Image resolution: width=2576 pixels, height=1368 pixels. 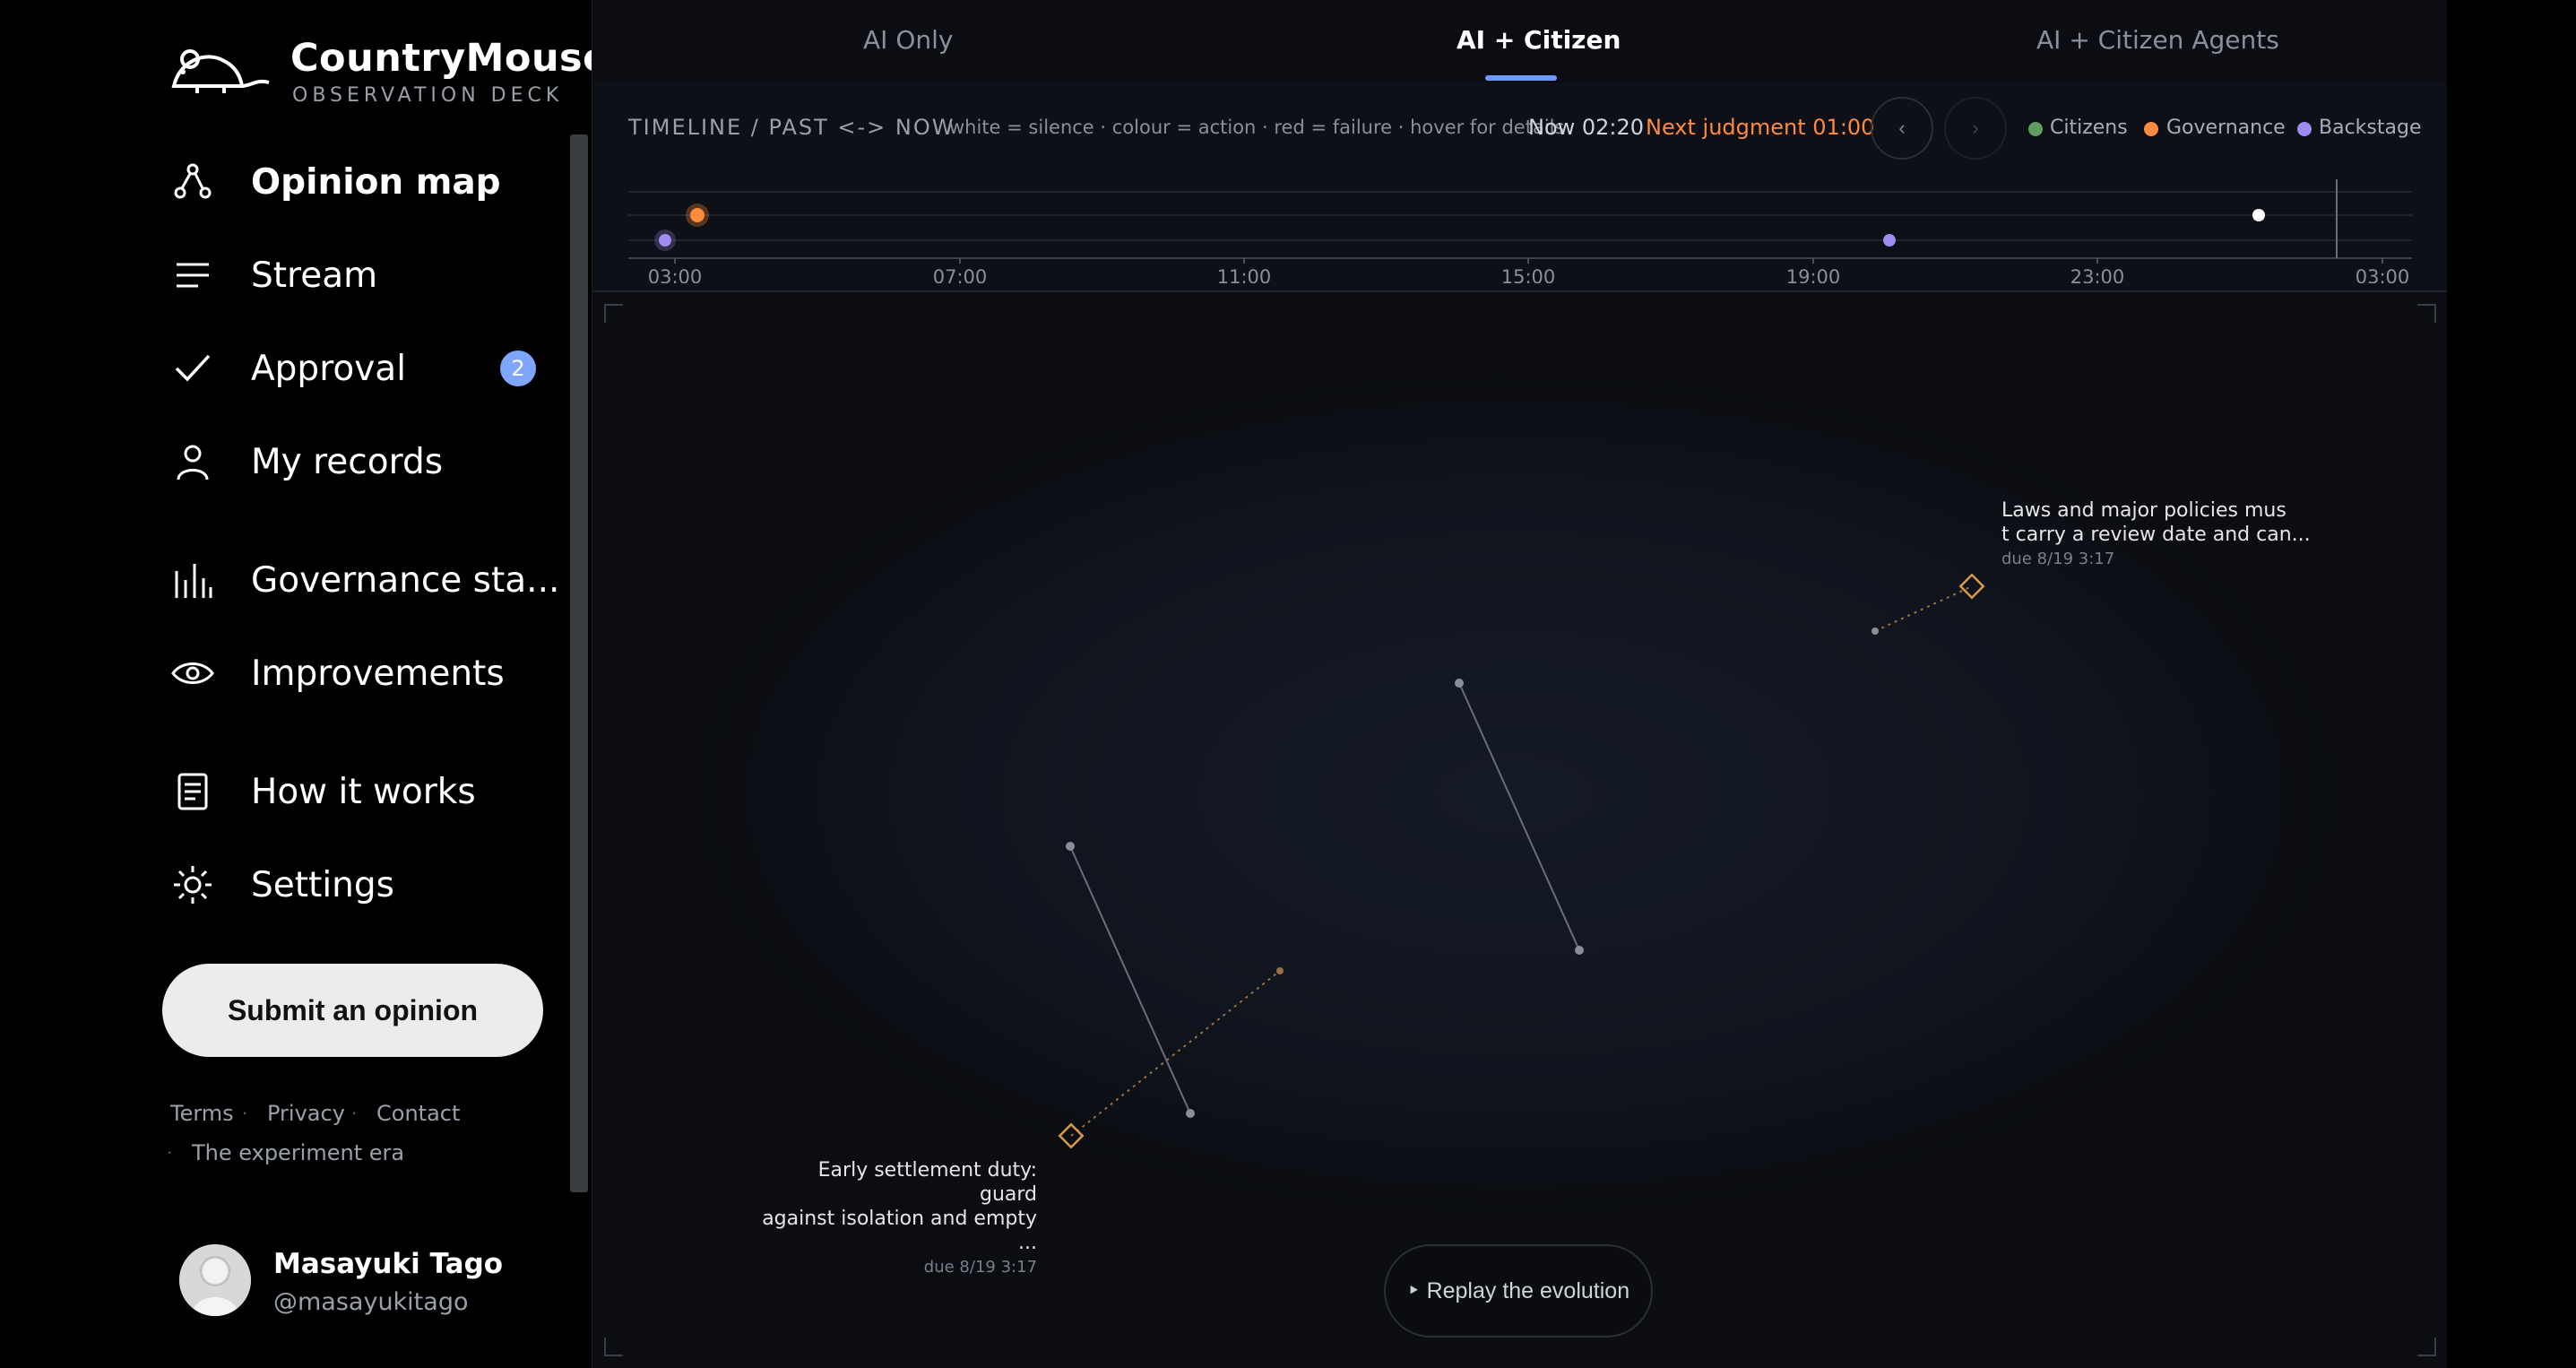 I want to click on sidebar-item-label: How it works, so click(x=363, y=791).